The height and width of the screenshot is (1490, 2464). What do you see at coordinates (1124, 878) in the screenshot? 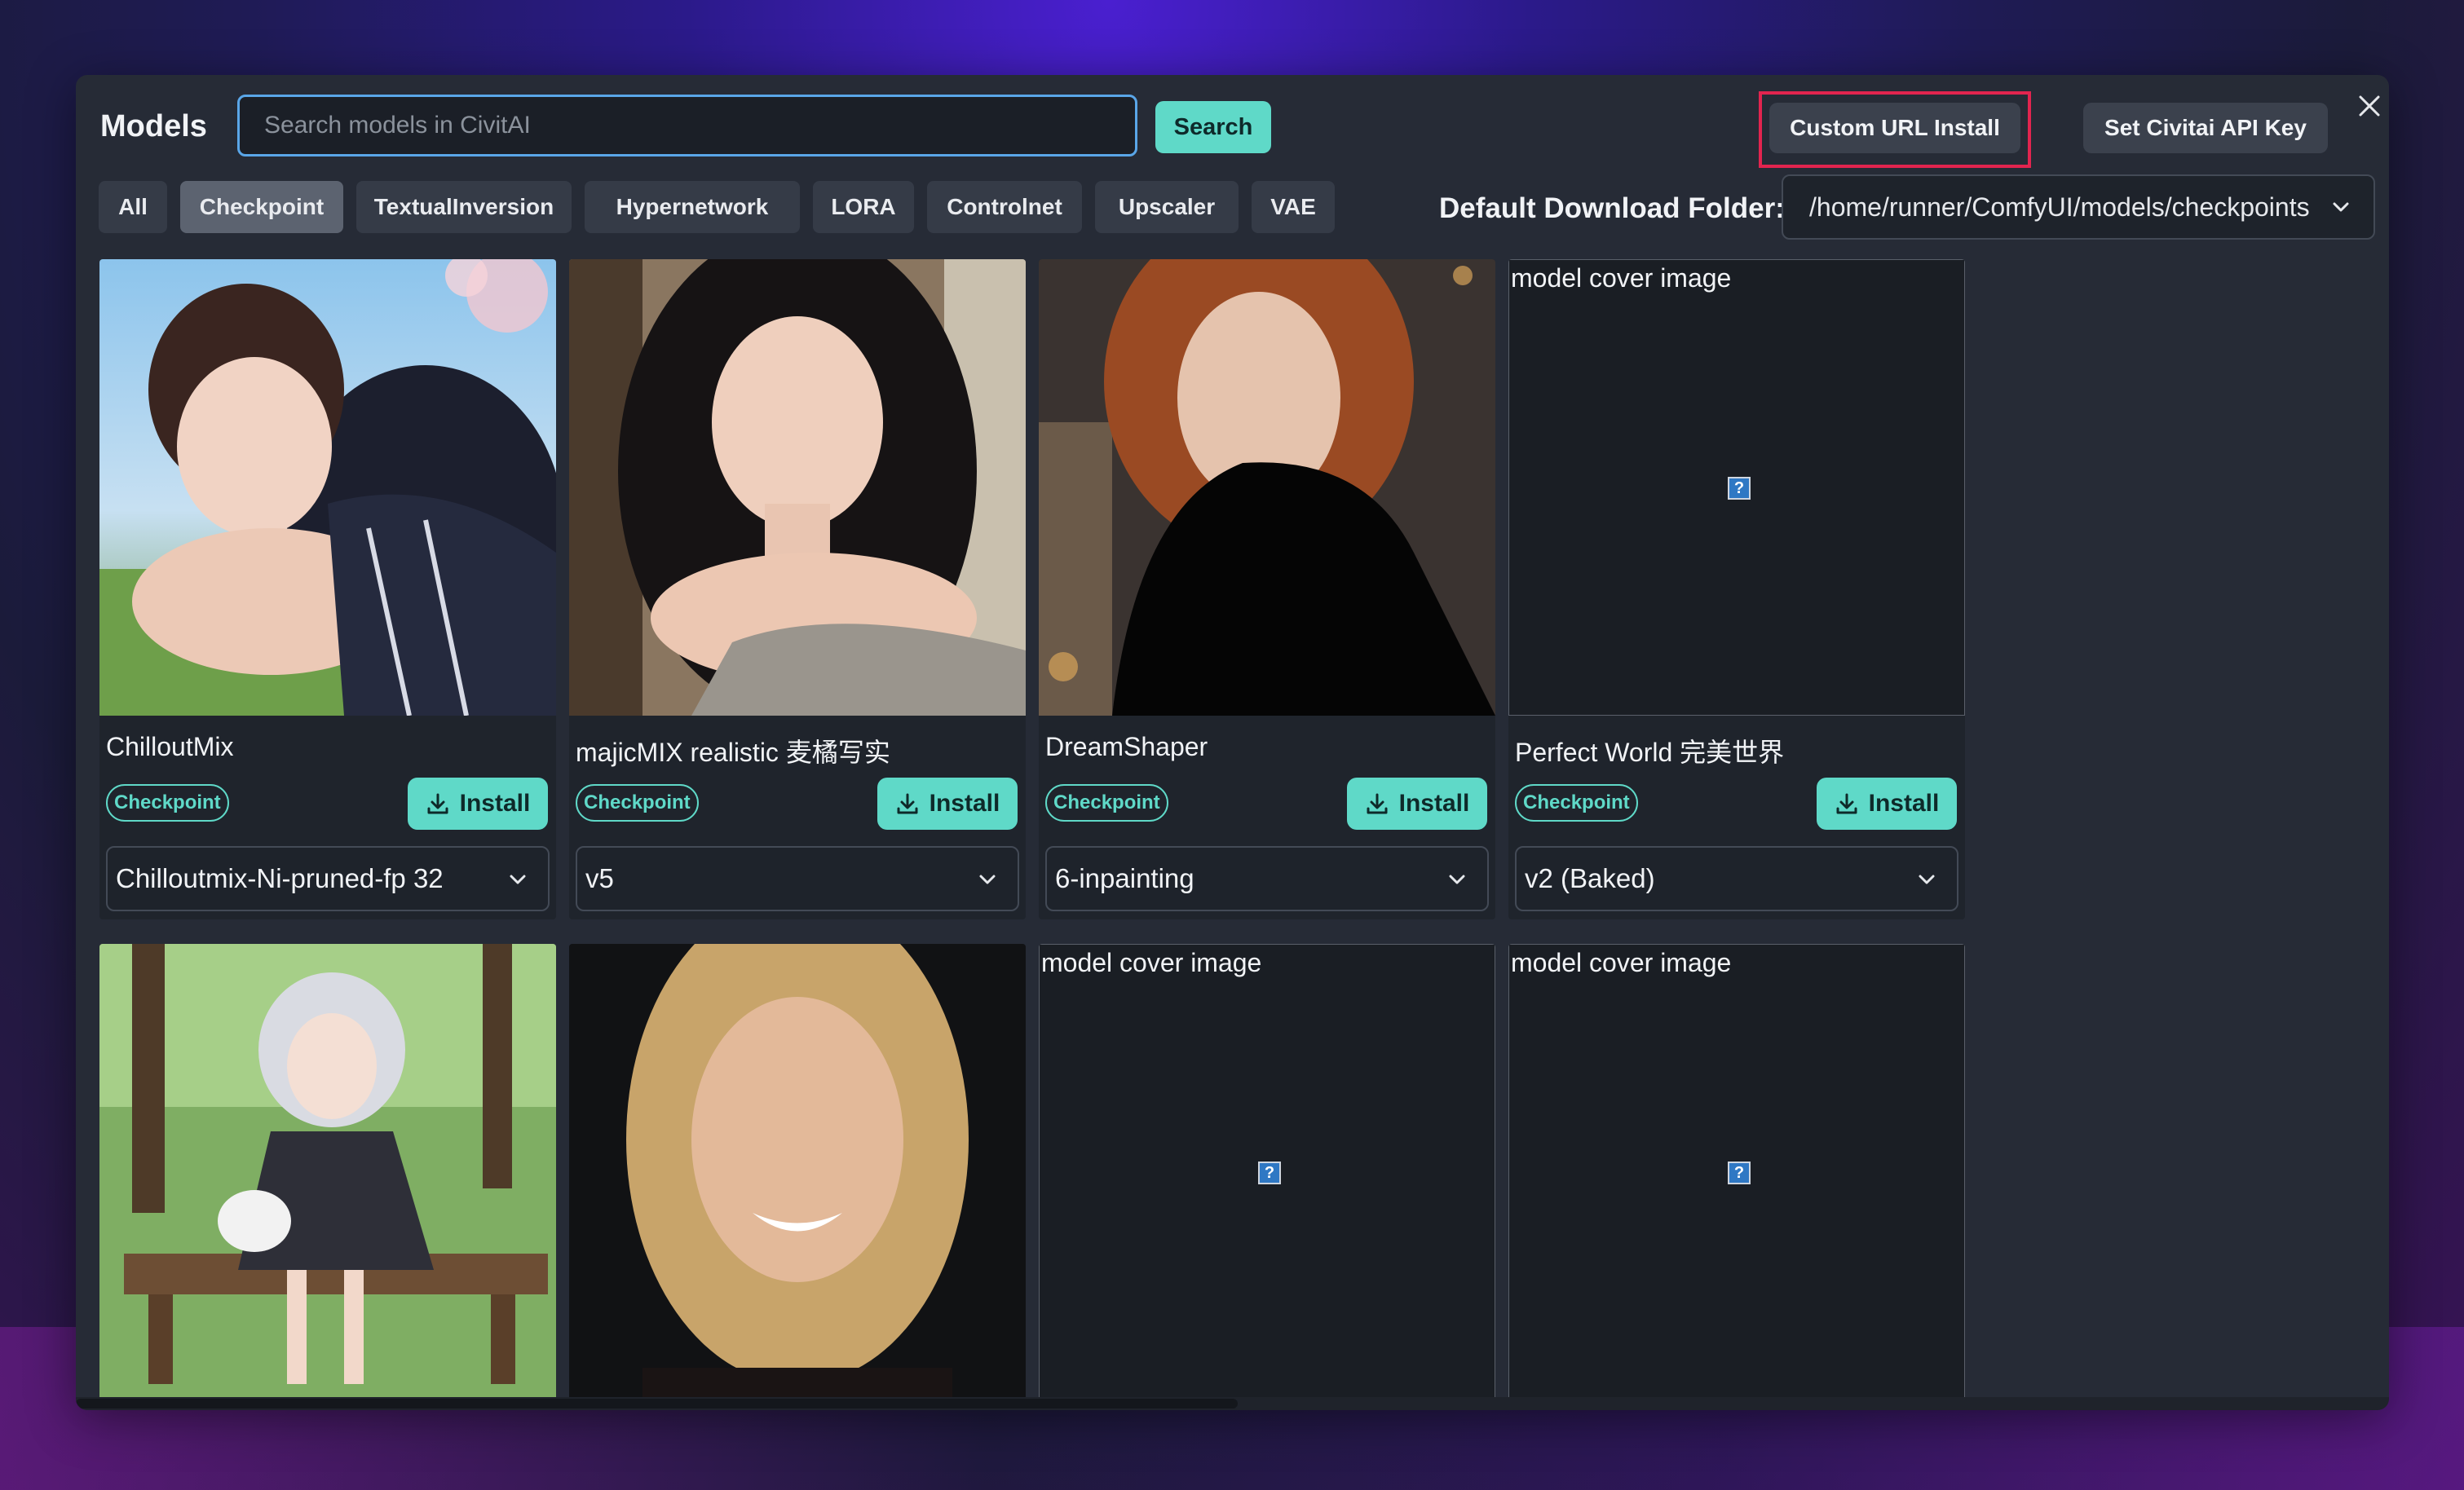
I see `version-value: 6-inpainting` at bounding box center [1124, 878].